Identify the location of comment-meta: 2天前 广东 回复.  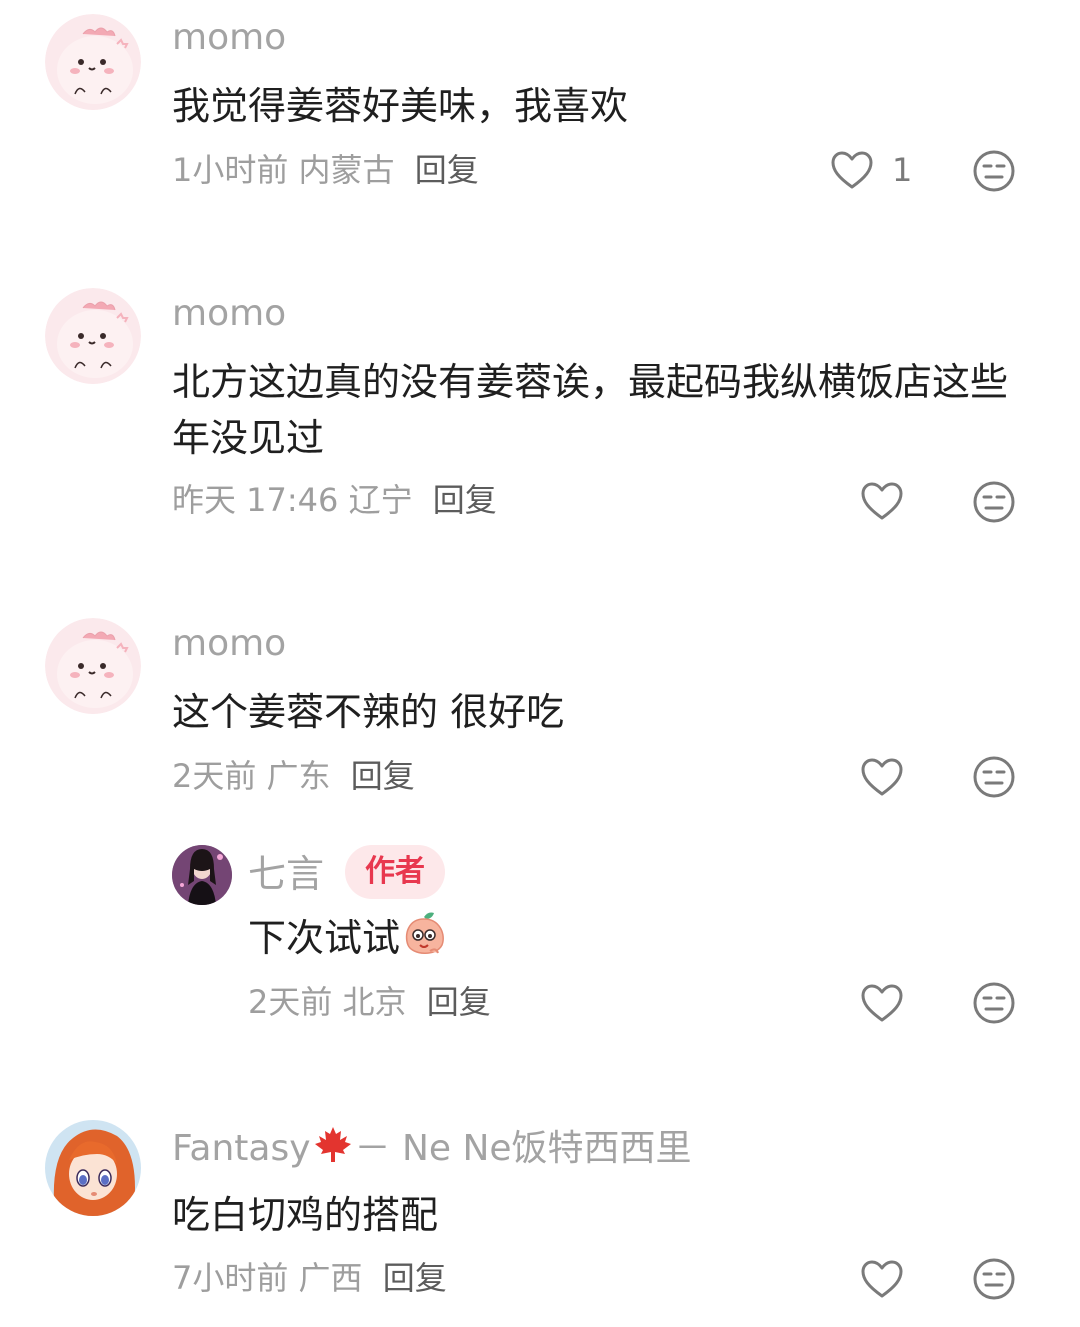
(293, 776).